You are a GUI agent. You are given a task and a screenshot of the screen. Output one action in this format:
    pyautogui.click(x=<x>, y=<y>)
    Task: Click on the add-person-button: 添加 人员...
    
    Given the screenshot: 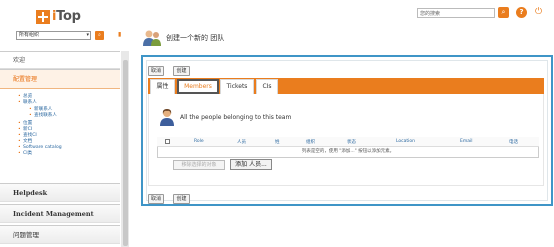 What is the action you would take?
    pyautogui.click(x=251, y=164)
    